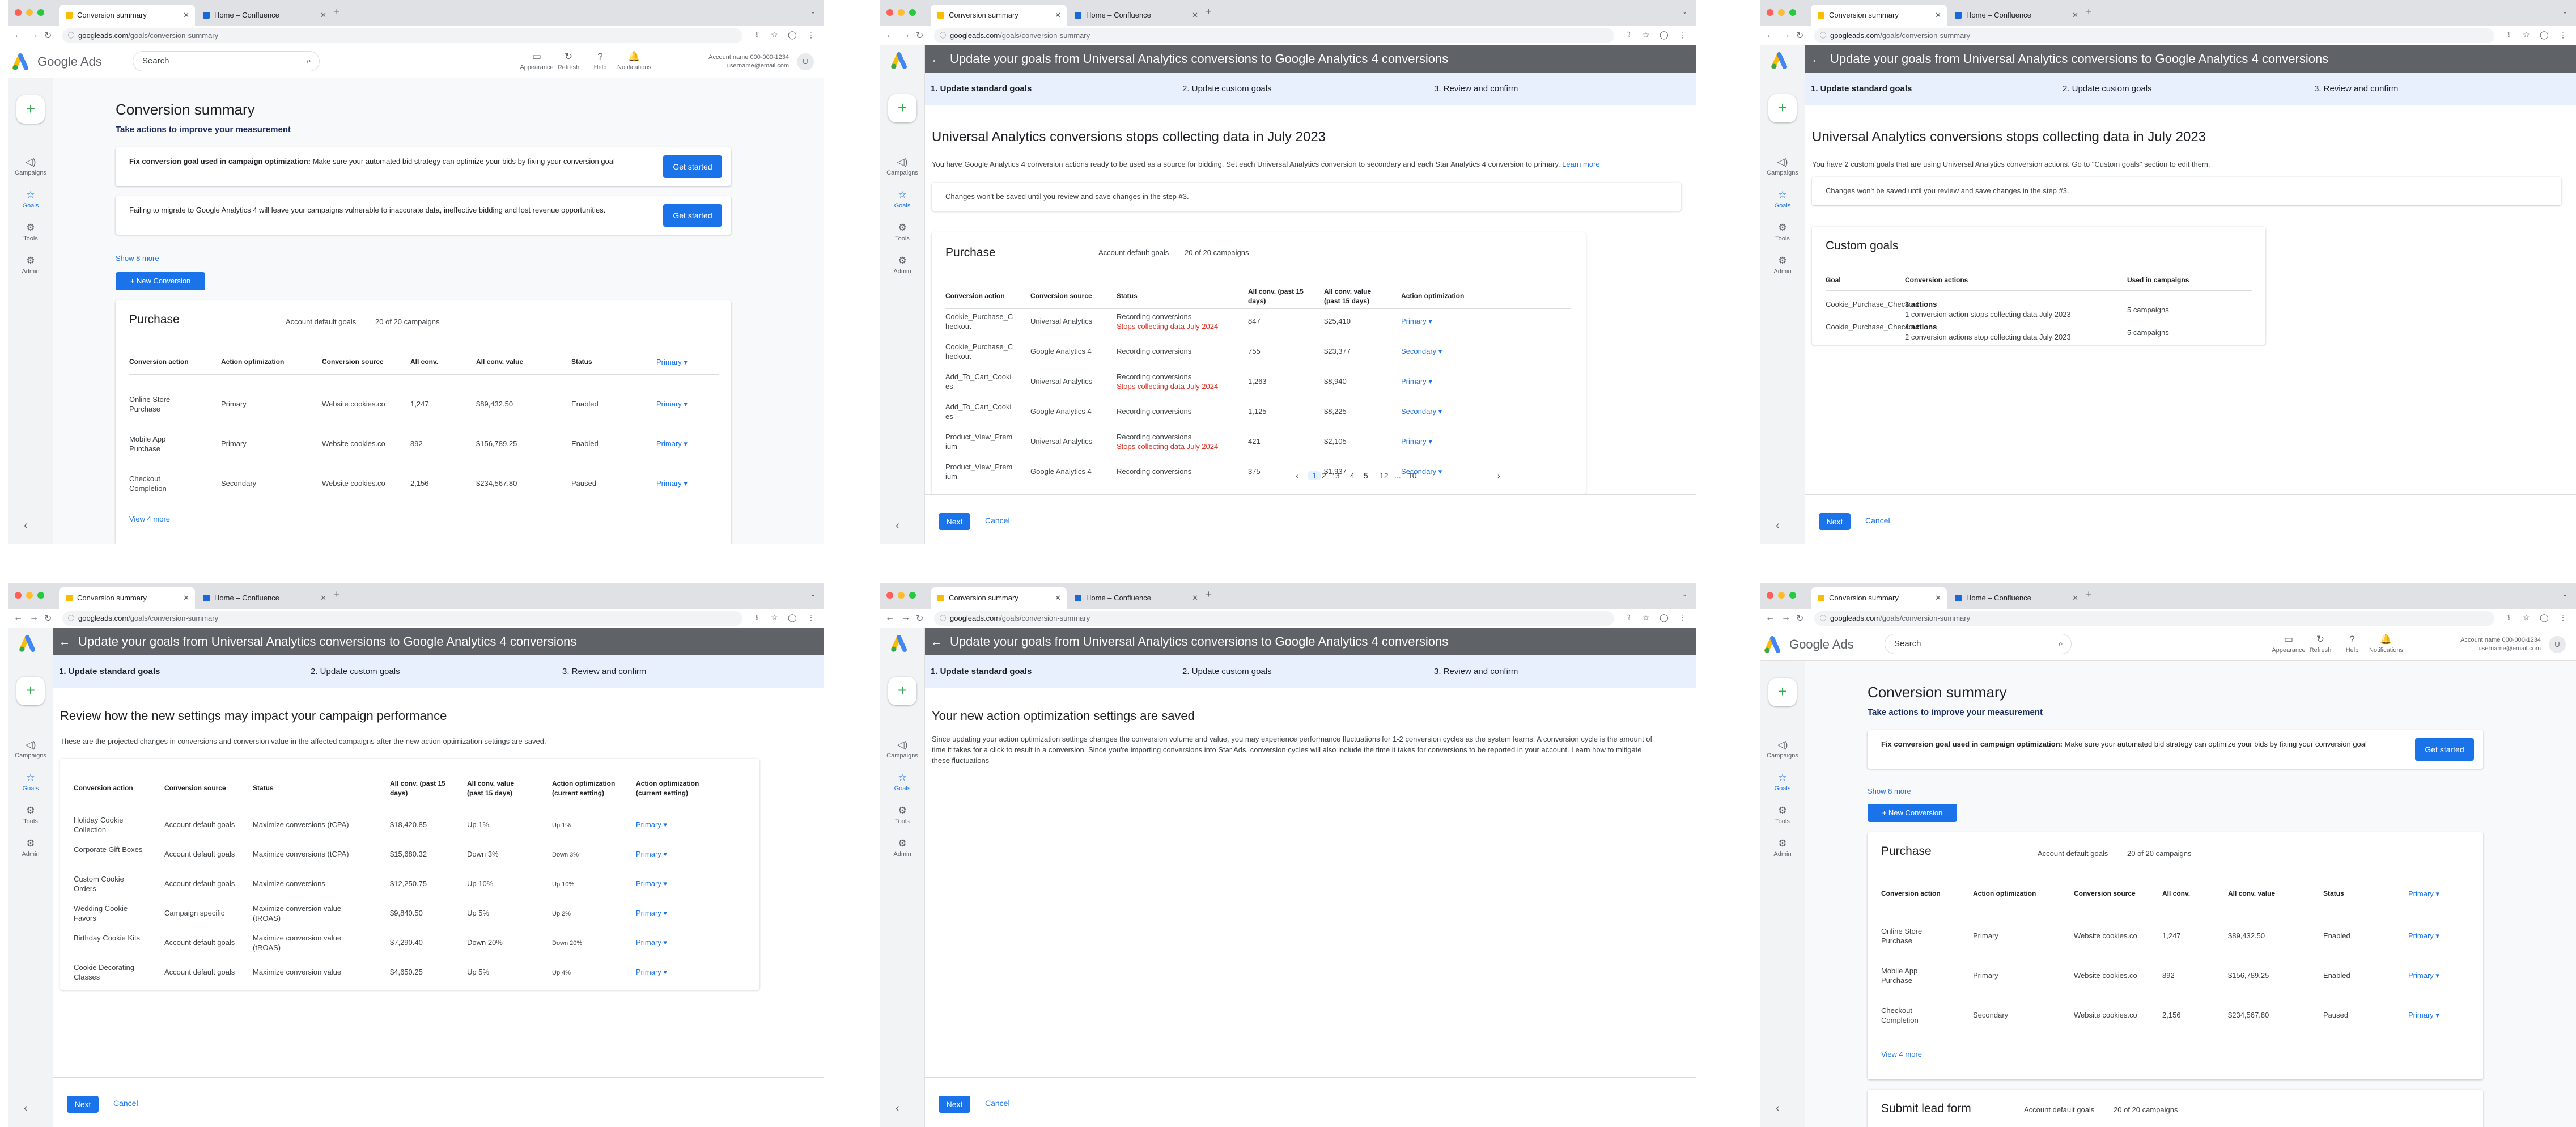  Describe the element at coordinates (1412, 476) in the screenshot. I see `page-number: 10` at that location.